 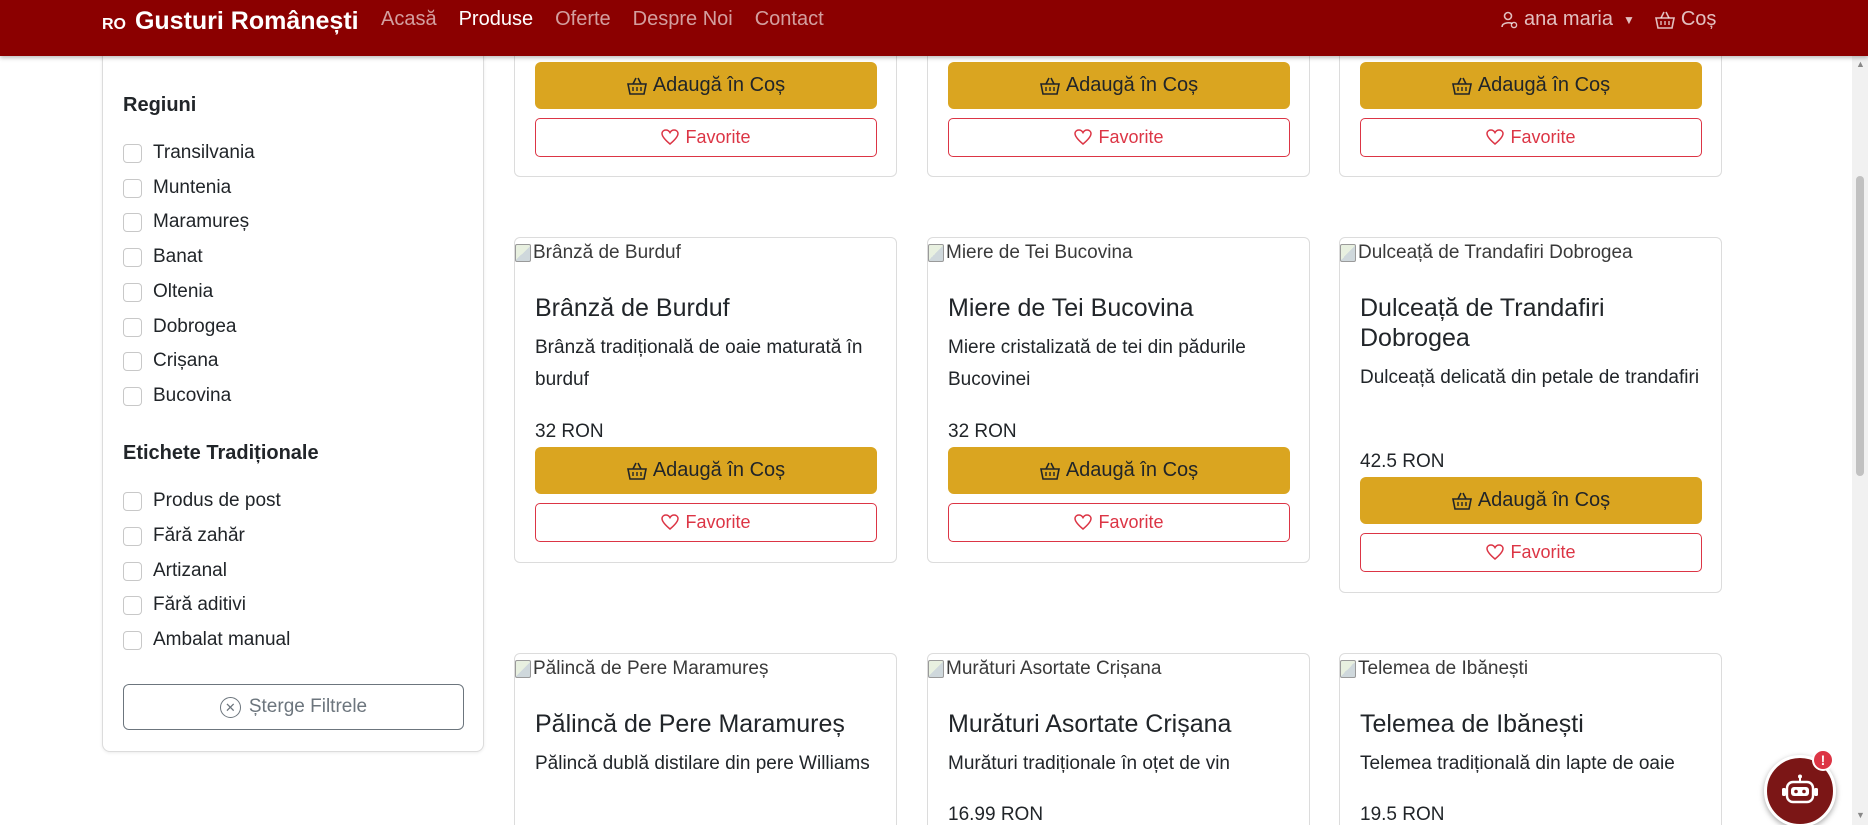 What do you see at coordinates (1131, 137) in the screenshot?
I see `favorite-label: Favorite` at bounding box center [1131, 137].